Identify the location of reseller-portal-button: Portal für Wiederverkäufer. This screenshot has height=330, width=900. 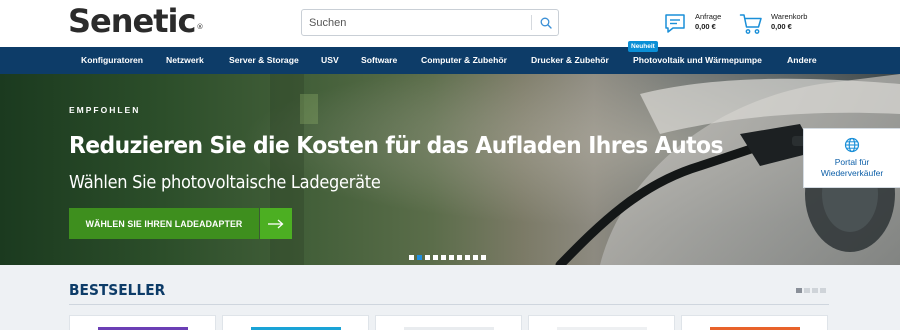
(851, 158).